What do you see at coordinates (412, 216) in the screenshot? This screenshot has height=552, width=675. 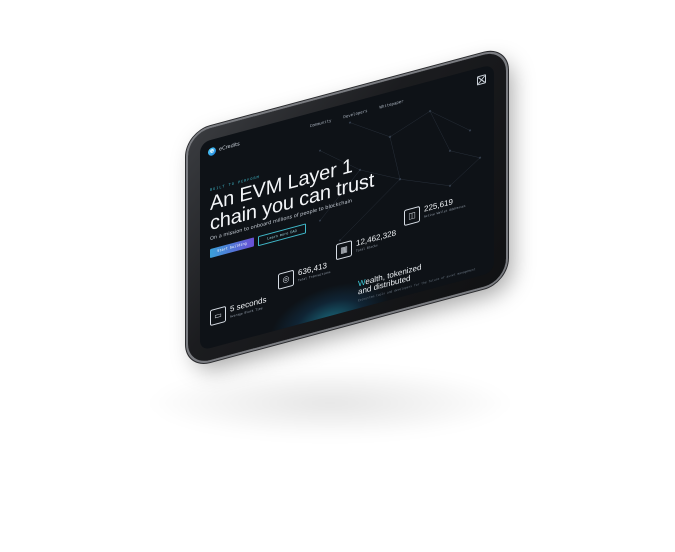 I see `wallet-icon: ◫` at bounding box center [412, 216].